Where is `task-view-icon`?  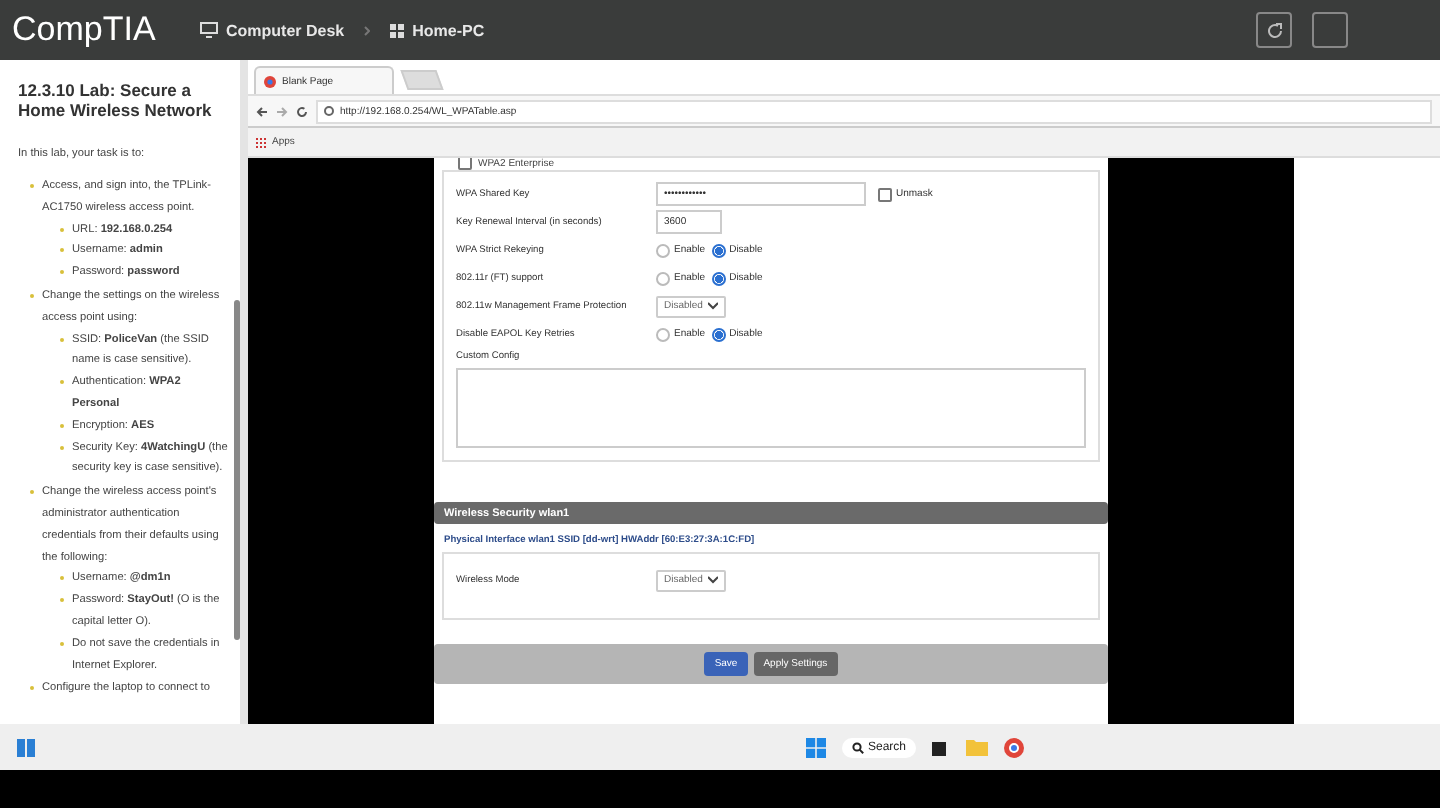 task-view-icon is located at coordinates (941, 747).